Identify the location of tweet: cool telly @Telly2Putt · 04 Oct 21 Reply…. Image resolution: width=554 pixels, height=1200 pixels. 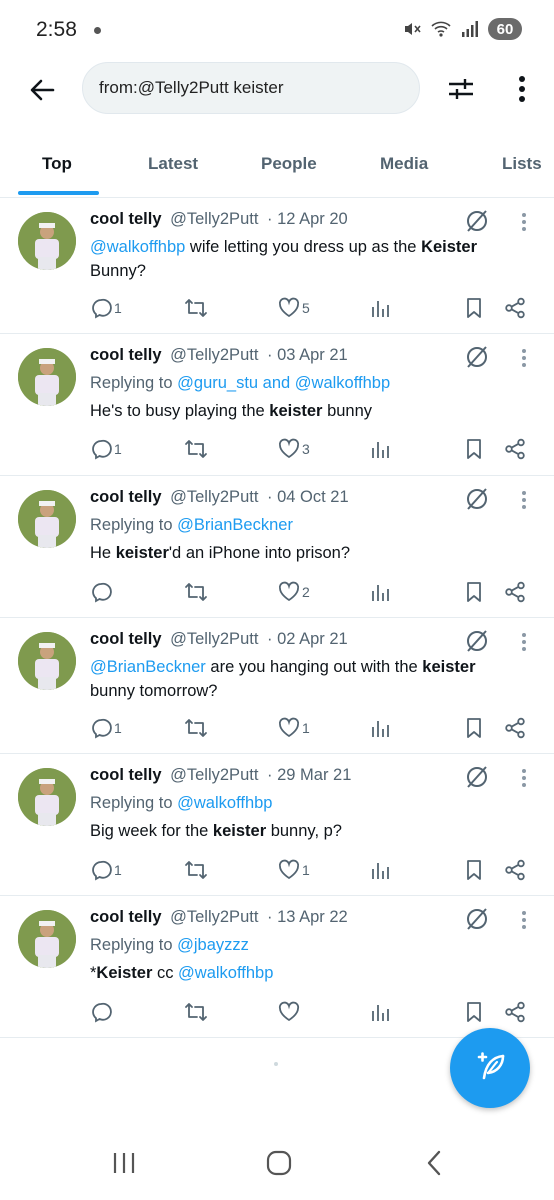
(277, 547).